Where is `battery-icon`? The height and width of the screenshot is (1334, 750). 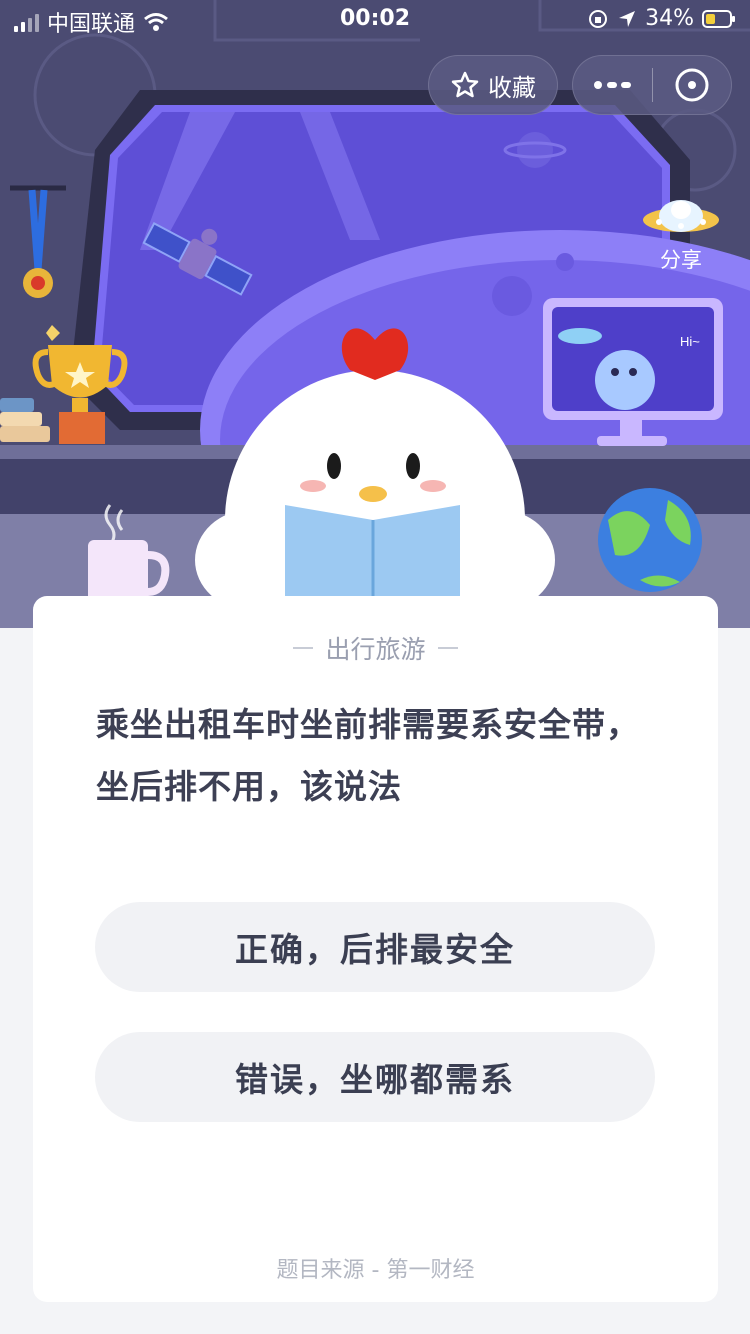 battery-icon is located at coordinates (718, 18).